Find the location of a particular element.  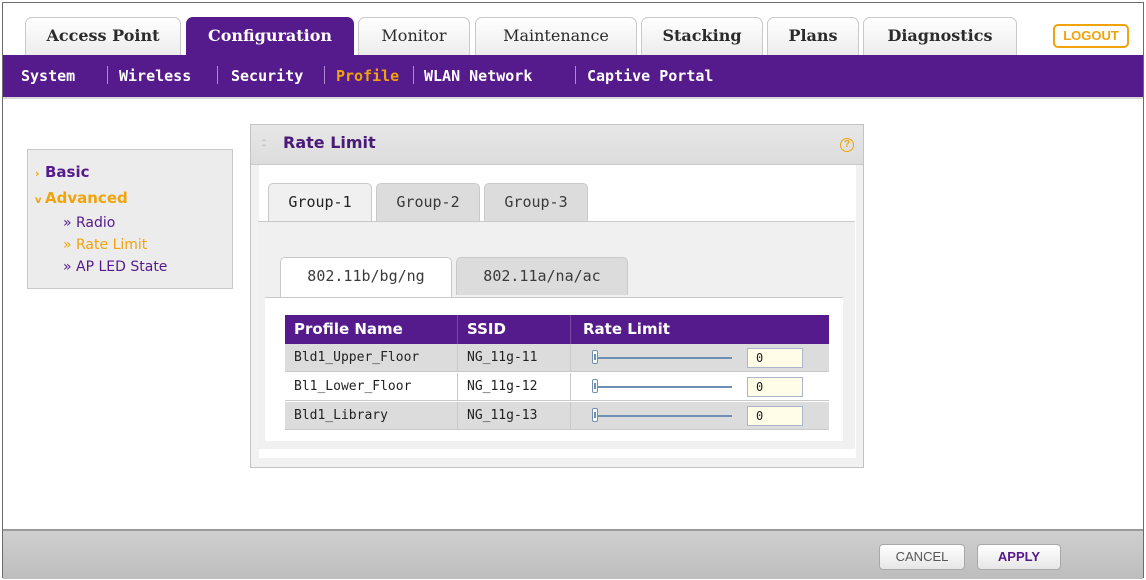

tab-group-2: Group-2 is located at coordinates (428, 202).